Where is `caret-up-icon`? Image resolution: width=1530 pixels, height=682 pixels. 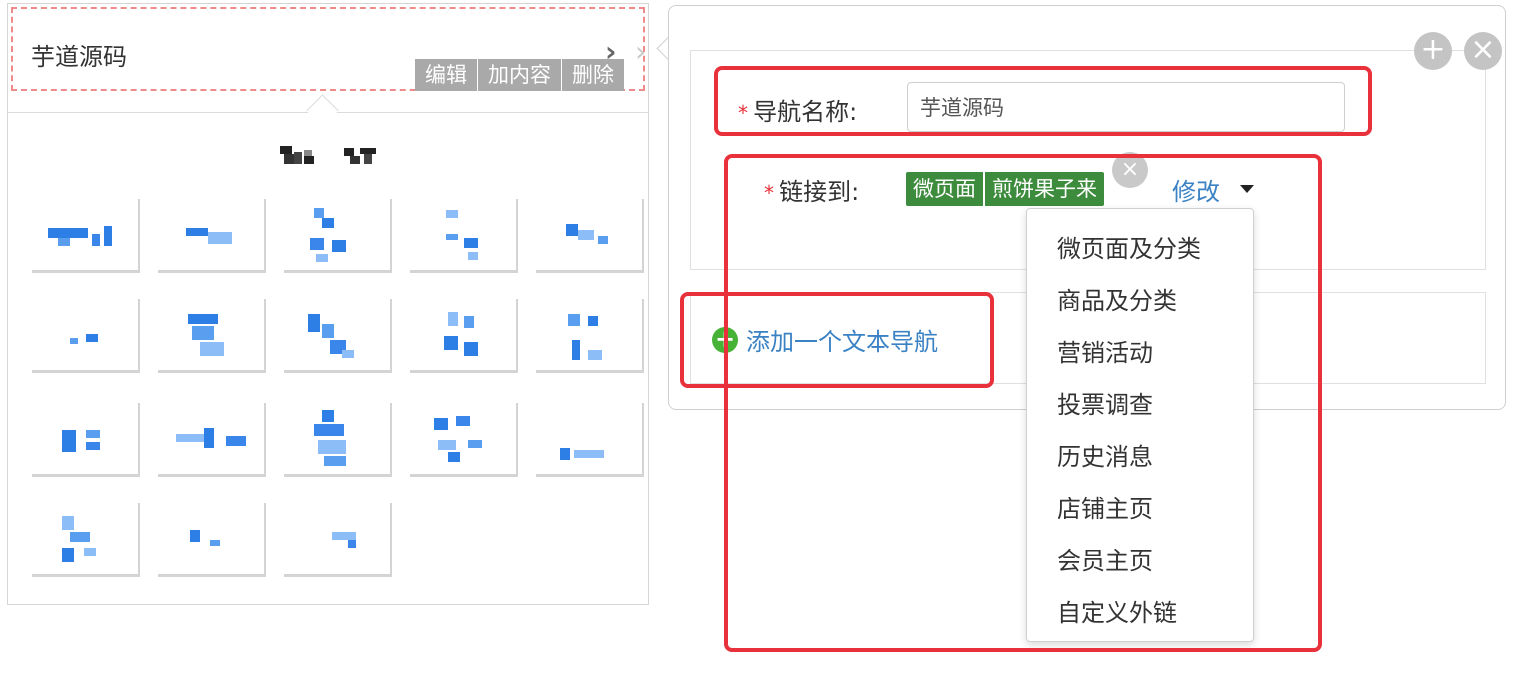 caret-up-icon is located at coordinates (322, 110).